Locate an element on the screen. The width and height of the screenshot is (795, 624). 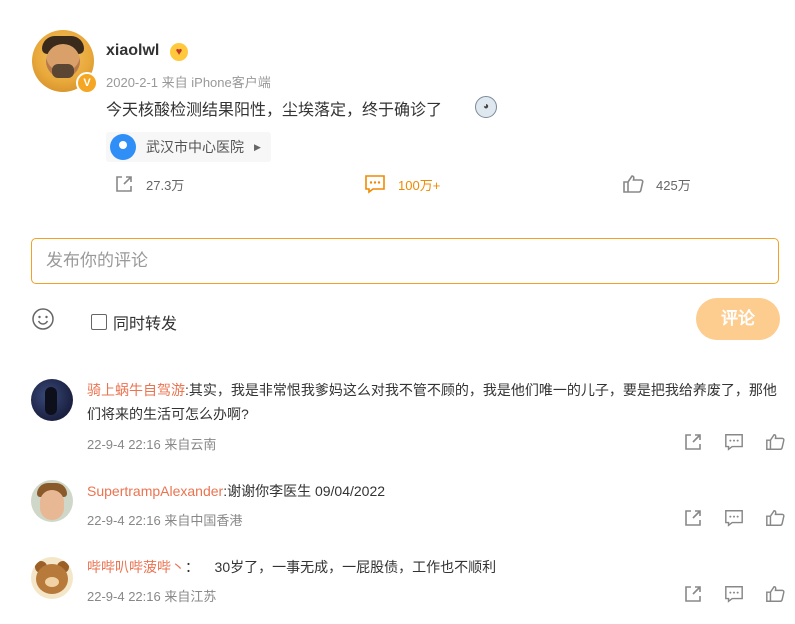
location-pin-icon is located at coordinates (123, 147).